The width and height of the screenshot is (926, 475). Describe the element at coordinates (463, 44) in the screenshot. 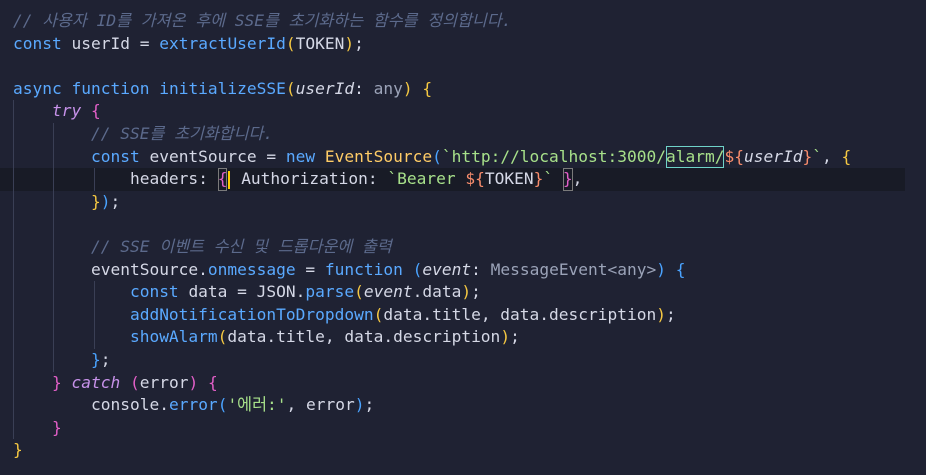

I see `code-line: const userId = extractUserId(TOKEN);` at that location.